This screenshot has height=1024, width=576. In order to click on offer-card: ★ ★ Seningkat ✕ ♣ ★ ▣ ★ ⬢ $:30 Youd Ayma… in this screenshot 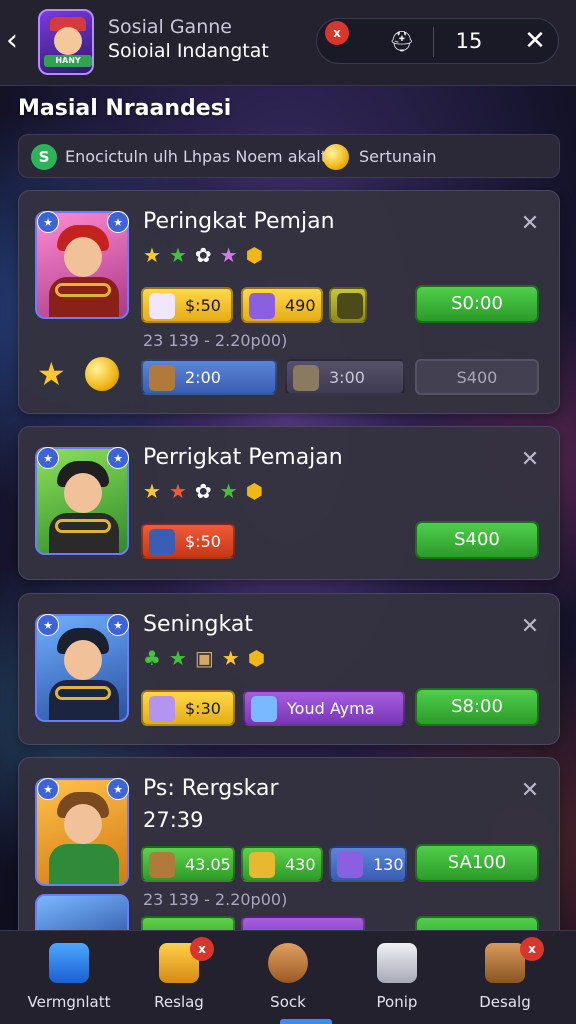, I will do `click(289, 669)`.